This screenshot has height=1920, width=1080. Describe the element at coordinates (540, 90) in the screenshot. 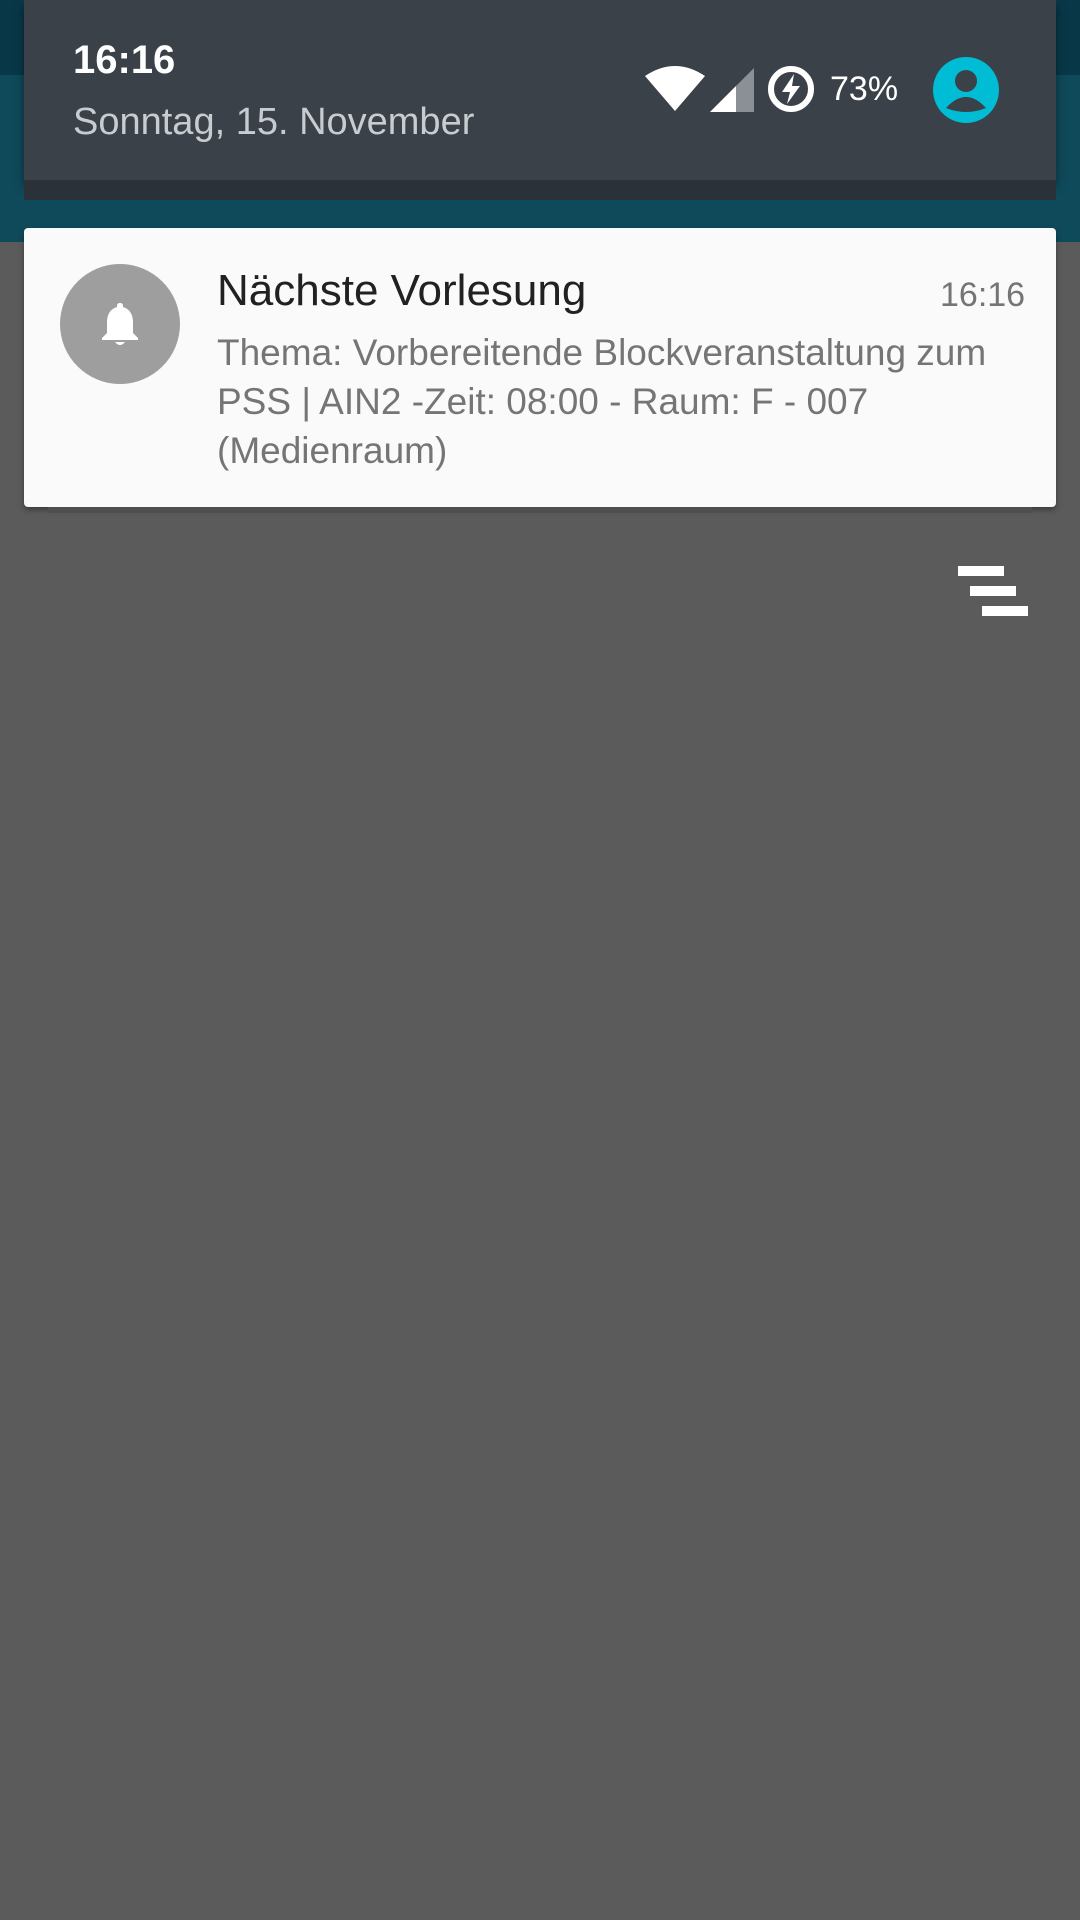

I see `quick-settings-header: 16:16 Sonntag, 15. November 73%` at that location.